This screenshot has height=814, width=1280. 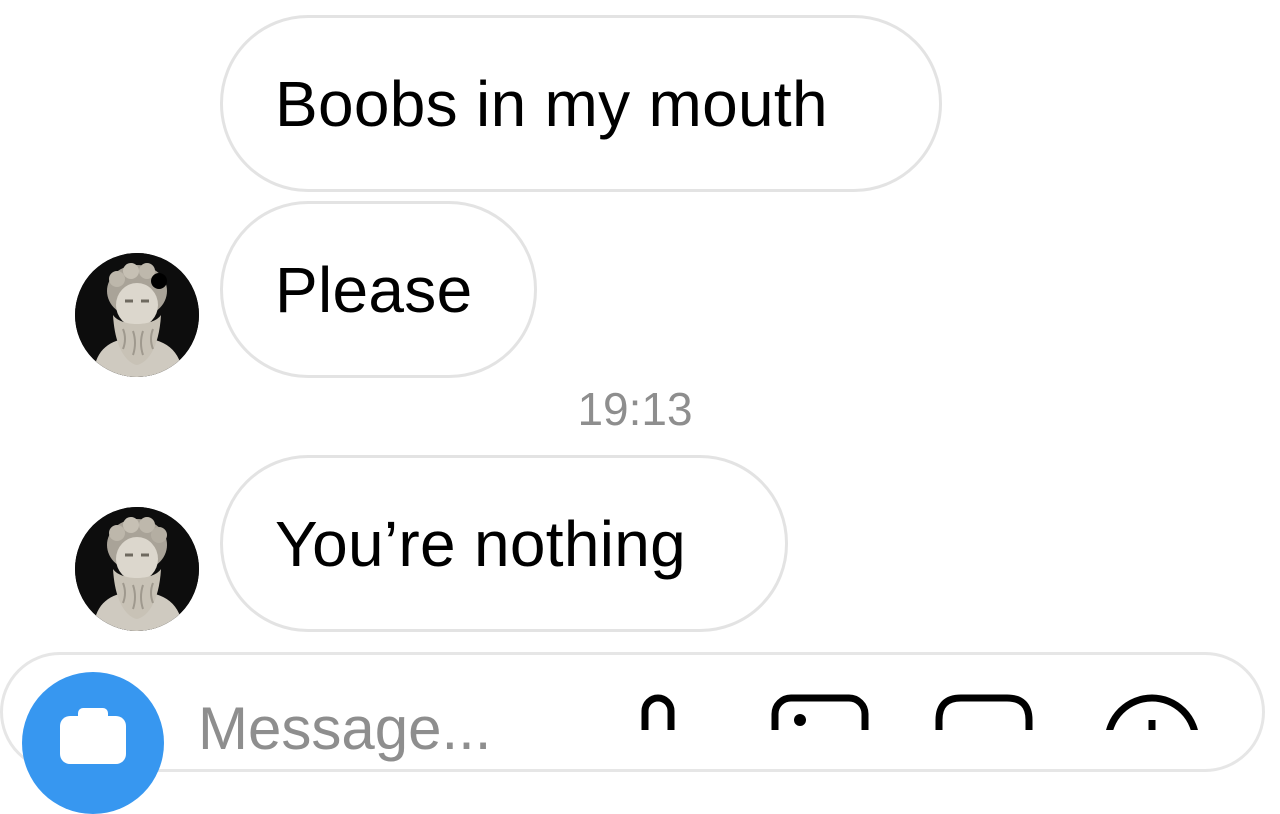 What do you see at coordinates (984, 710) in the screenshot?
I see `sticker-icon` at bounding box center [984, 710].